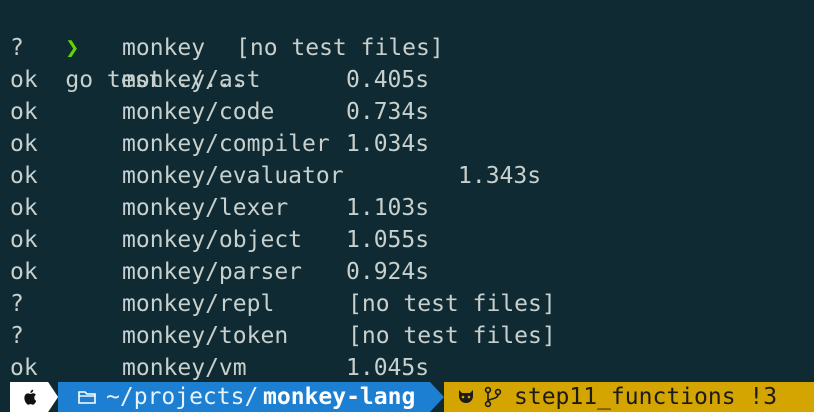 This screenshot has height=412, width=814. Describe the element at coordinates (198, 304) in the screenshot. I see `package-name: monkey/repl` at that location.